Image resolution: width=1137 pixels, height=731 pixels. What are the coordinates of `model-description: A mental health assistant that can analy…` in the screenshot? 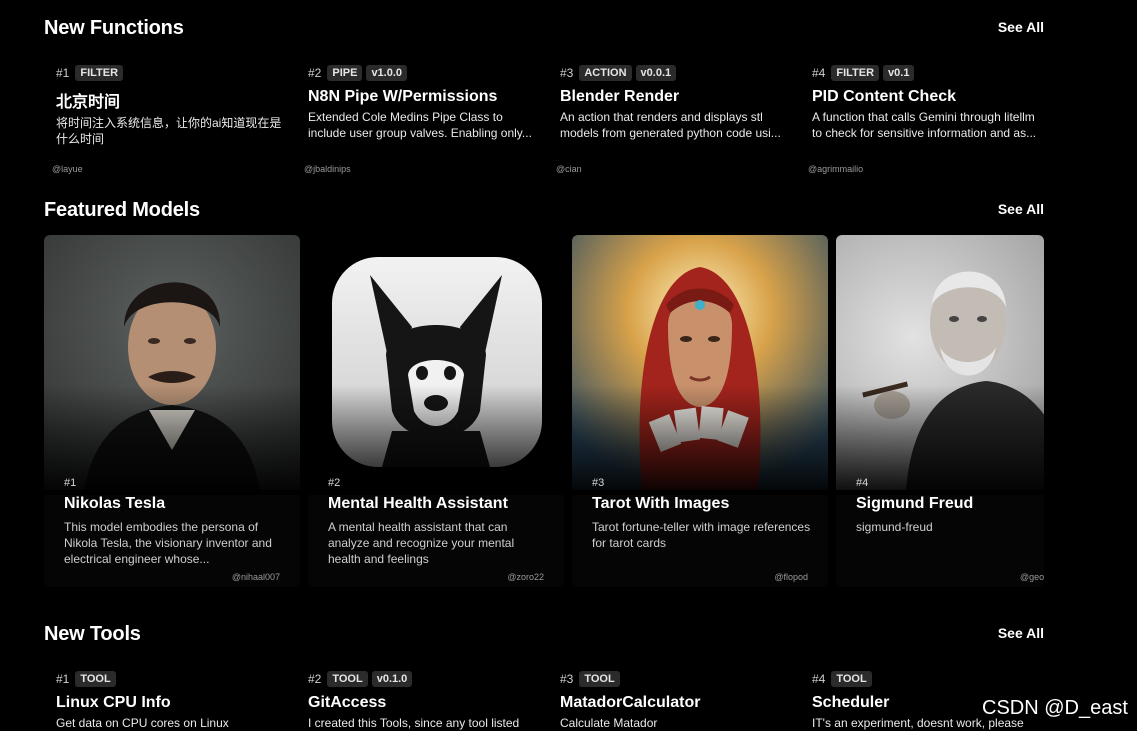 It's located at (421, 543).